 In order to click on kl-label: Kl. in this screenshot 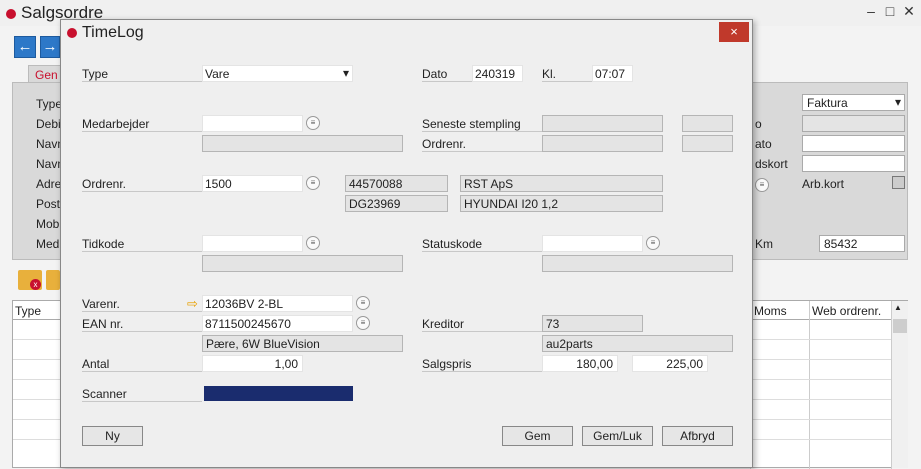, I will do `click(567, 74)`.